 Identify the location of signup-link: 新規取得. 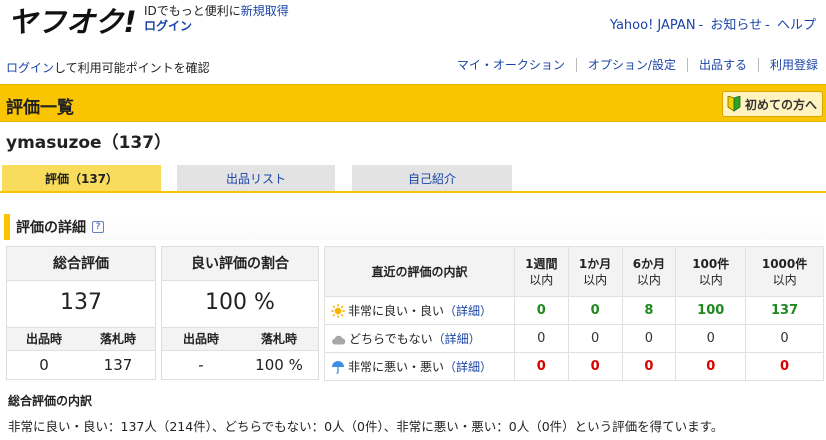
(265, 11).